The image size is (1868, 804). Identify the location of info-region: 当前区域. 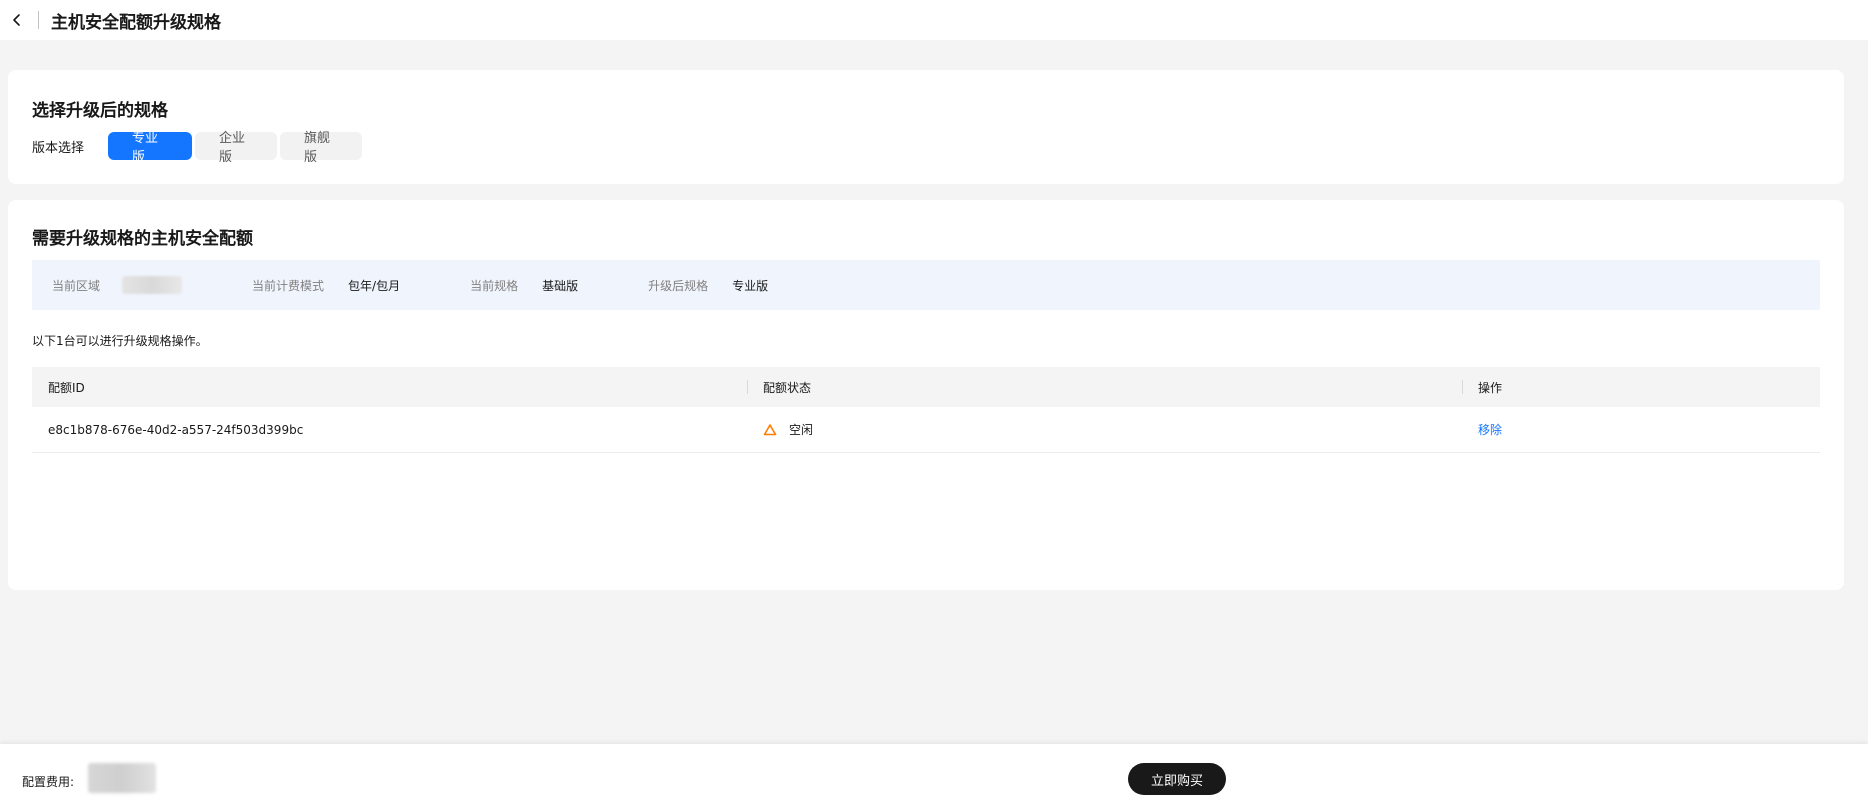
(117, 285).